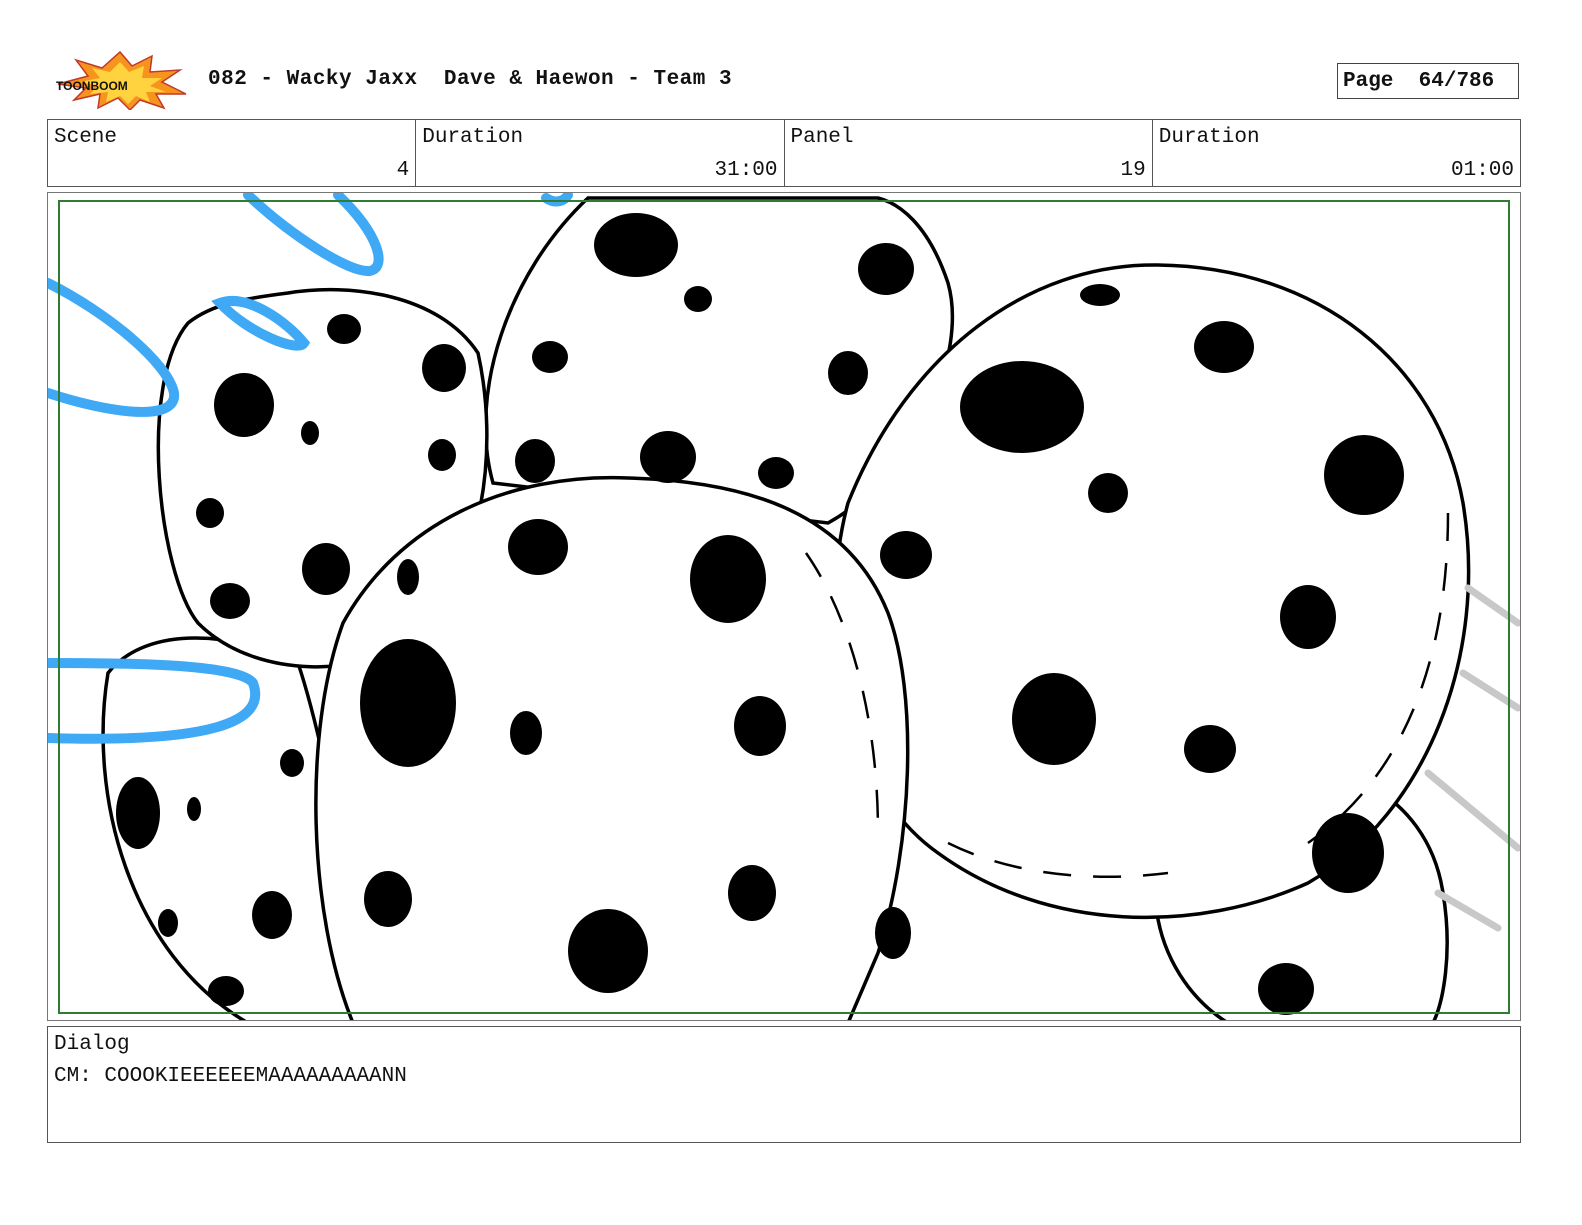 The width and height of the screenshot is (1582, 1225). What do you see at coordinates (470, 79) in the screenshot?
I see `document-title: 082 - Wacky Jaxx Dave & Haewon - Team 3` at bounding box center [470, 79].